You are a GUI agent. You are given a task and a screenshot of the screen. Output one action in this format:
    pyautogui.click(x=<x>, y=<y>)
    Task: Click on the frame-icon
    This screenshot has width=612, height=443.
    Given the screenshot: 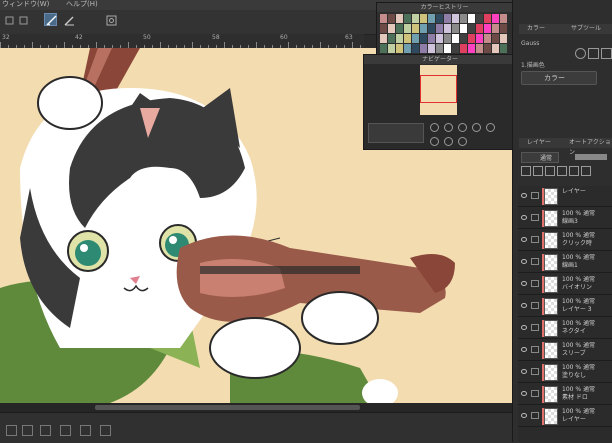 What is the action you would take?
    pyautogui.click(x=11, y=430)
    